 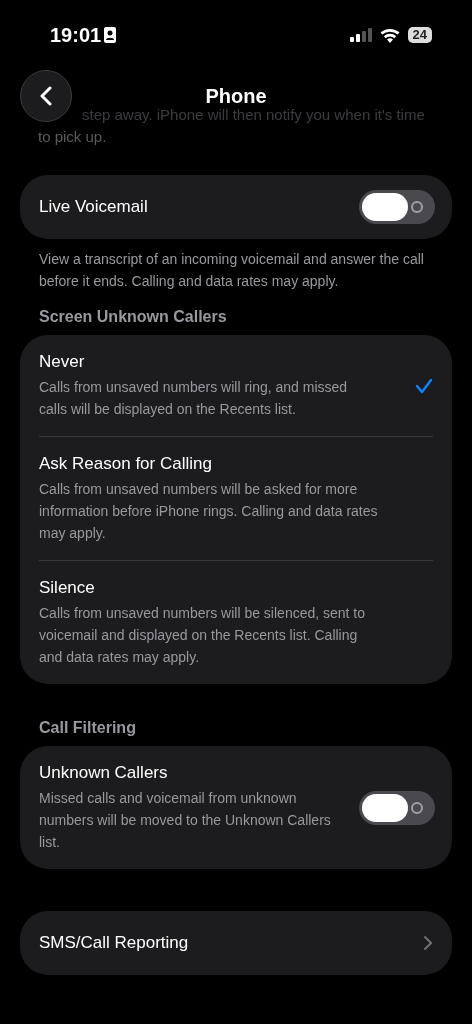 I want to click on option-row: Ask Reason for Calling Calls from unsaved numbers will be asked for more information before iPhone rings. Calling and data rates may apply., so click(x=236, y=498).